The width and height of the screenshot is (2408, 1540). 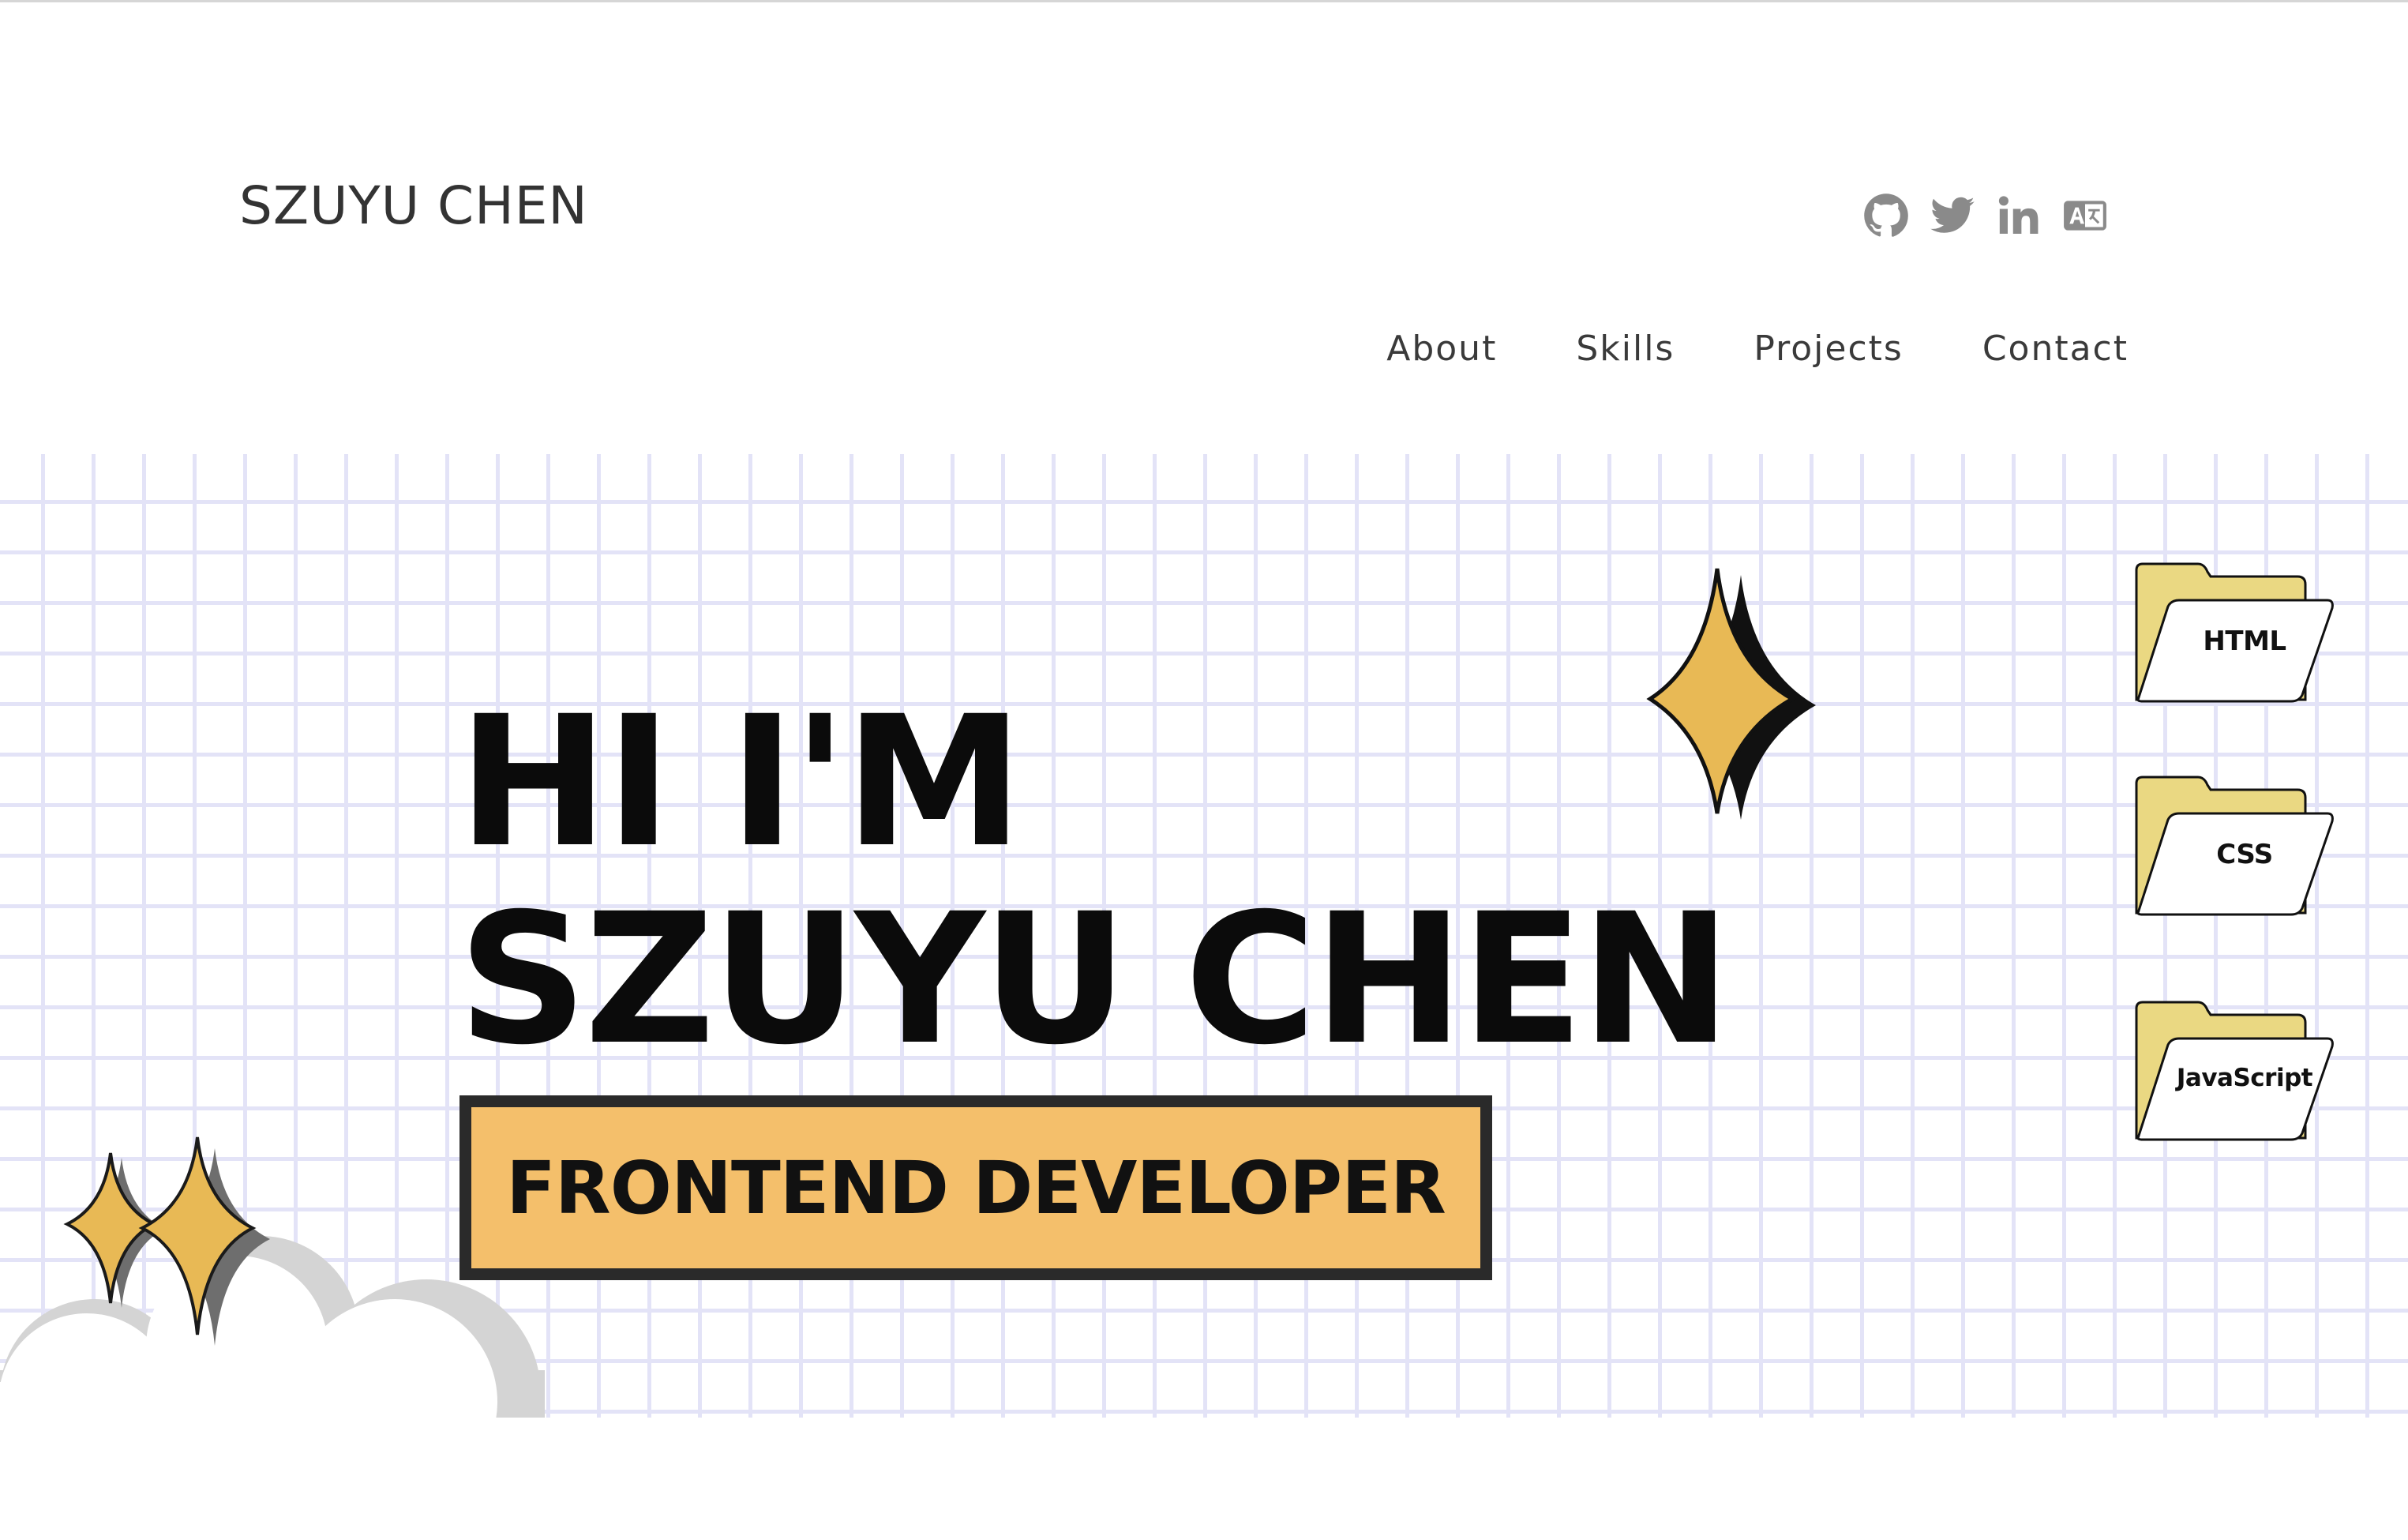 What do you see at coordinates (1441, 349) in the screenshot?
I see `nav-about-link: About` at bounding box center [1441, 349].